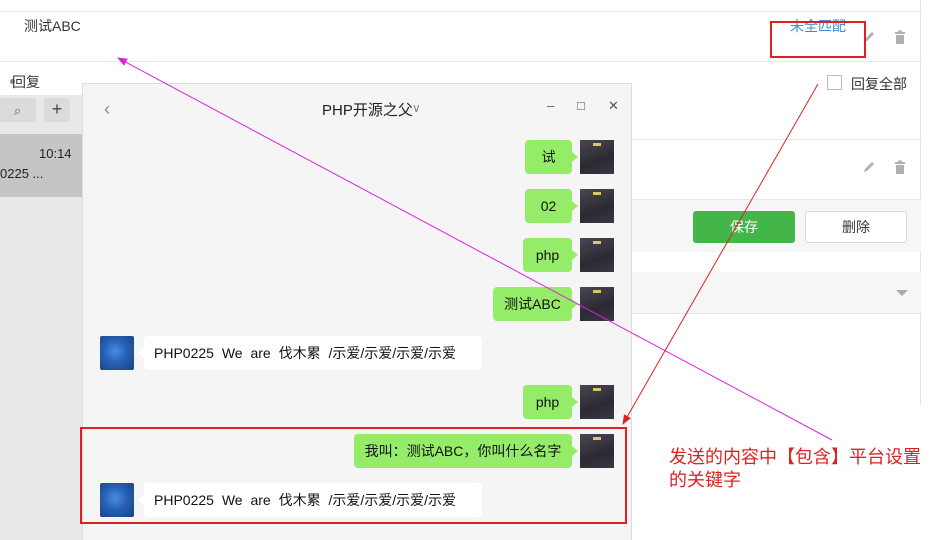 This screenshot has height=540, width=951. What do you see at coordinates (57, 110) in the screenshot?
I see `add-chat-button: +` at bounding box center [57, 110].